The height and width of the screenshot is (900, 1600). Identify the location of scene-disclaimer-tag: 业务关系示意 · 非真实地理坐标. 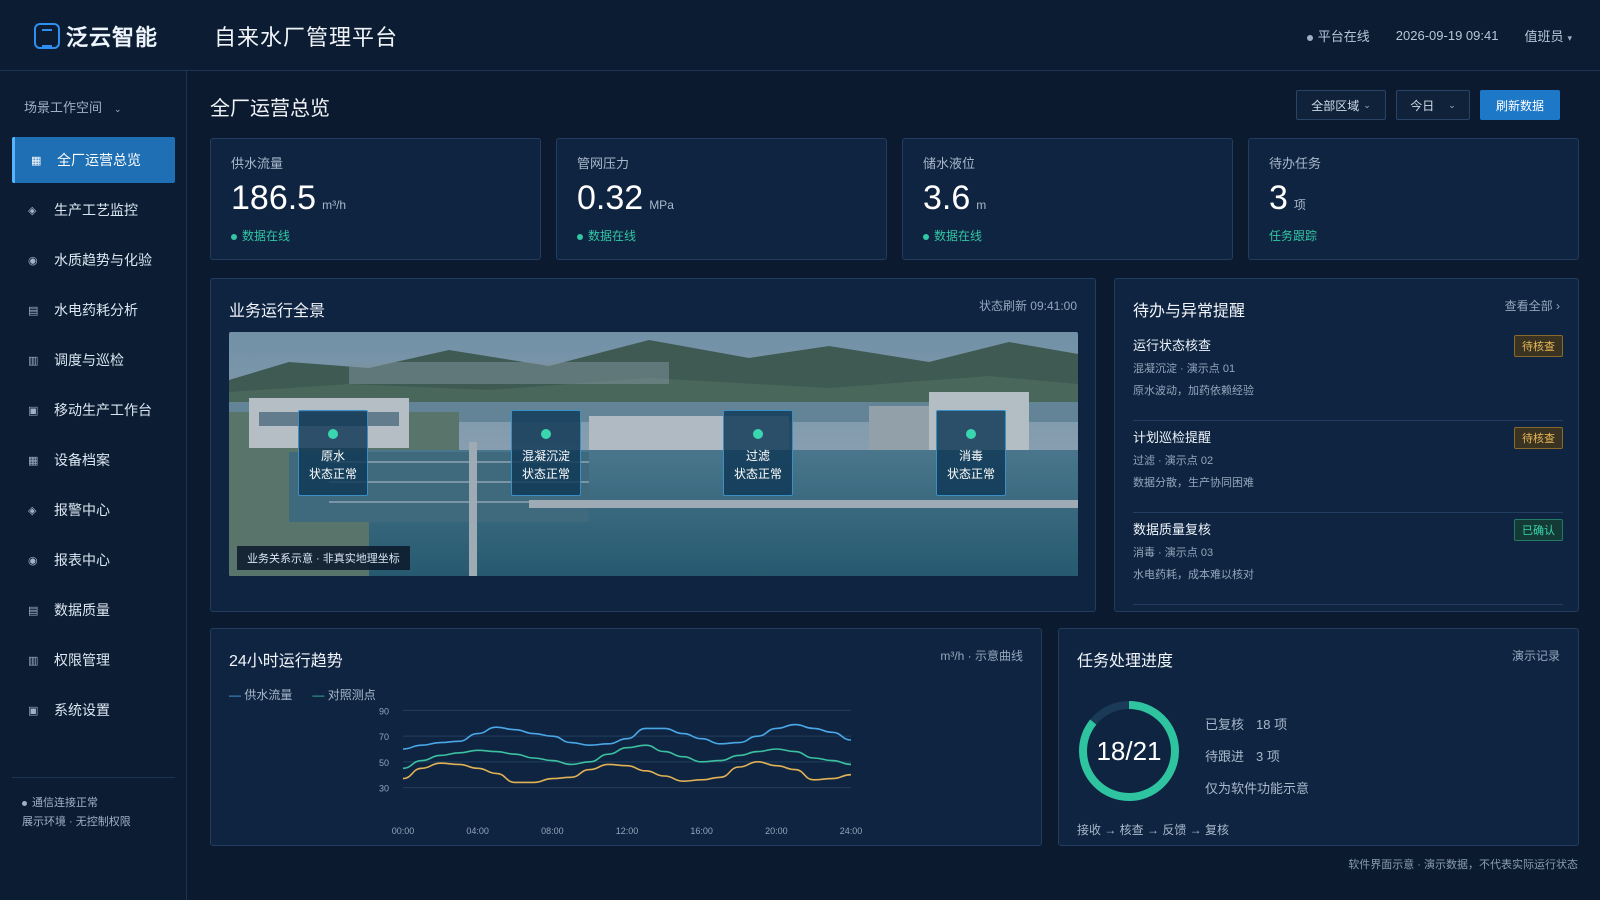
(323, 558).